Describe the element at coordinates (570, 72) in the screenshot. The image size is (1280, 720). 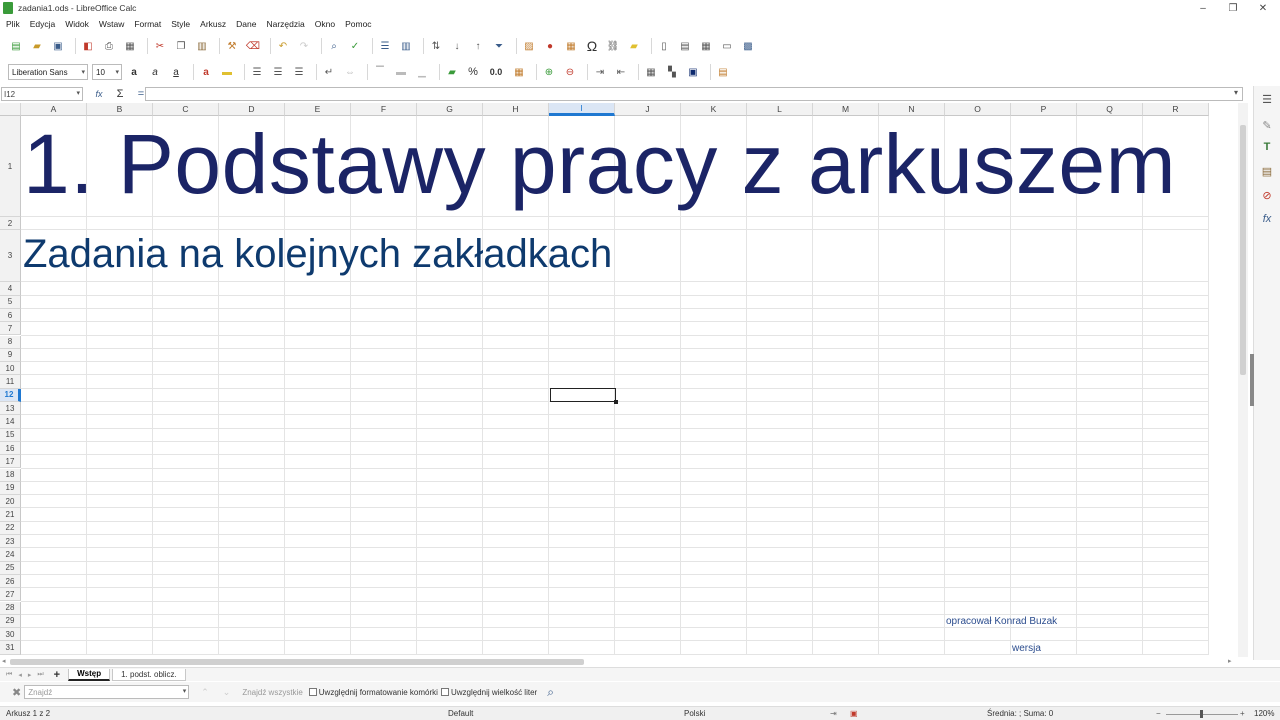
I see `delete-decimal-icon: ⊖` at that location.